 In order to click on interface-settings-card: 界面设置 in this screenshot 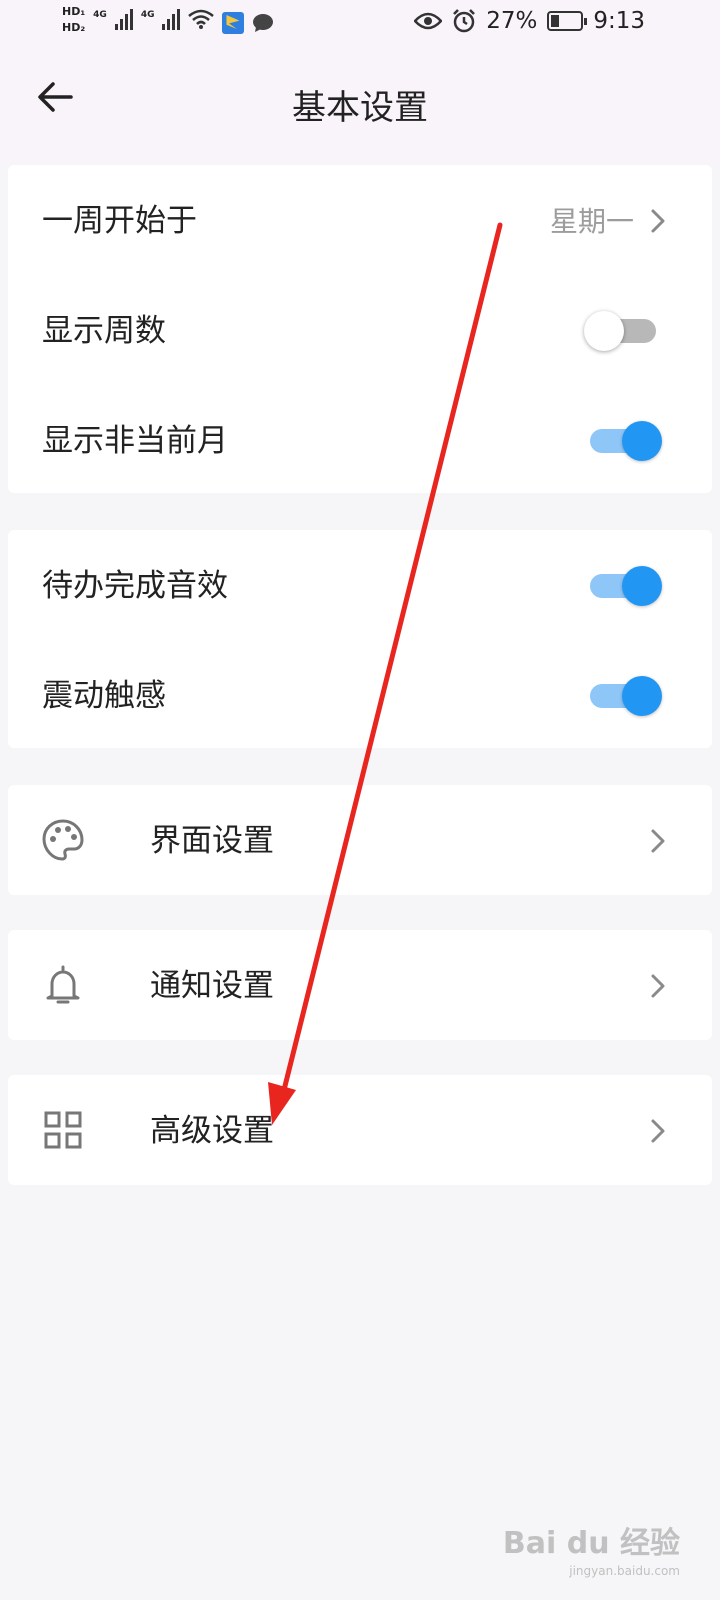, I will do `click(360, 840)`.